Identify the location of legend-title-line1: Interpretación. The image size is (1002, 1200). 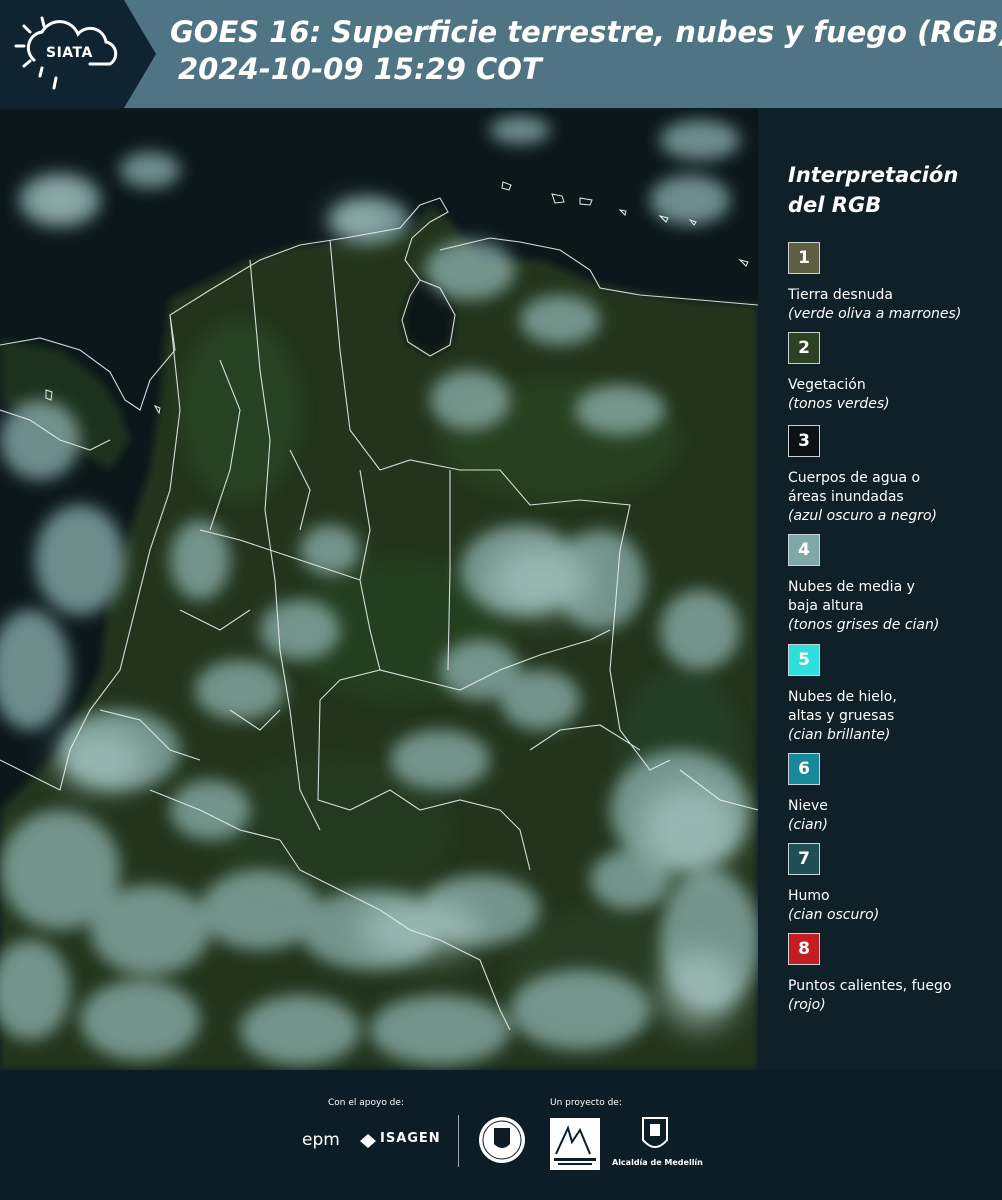
(873, 175).